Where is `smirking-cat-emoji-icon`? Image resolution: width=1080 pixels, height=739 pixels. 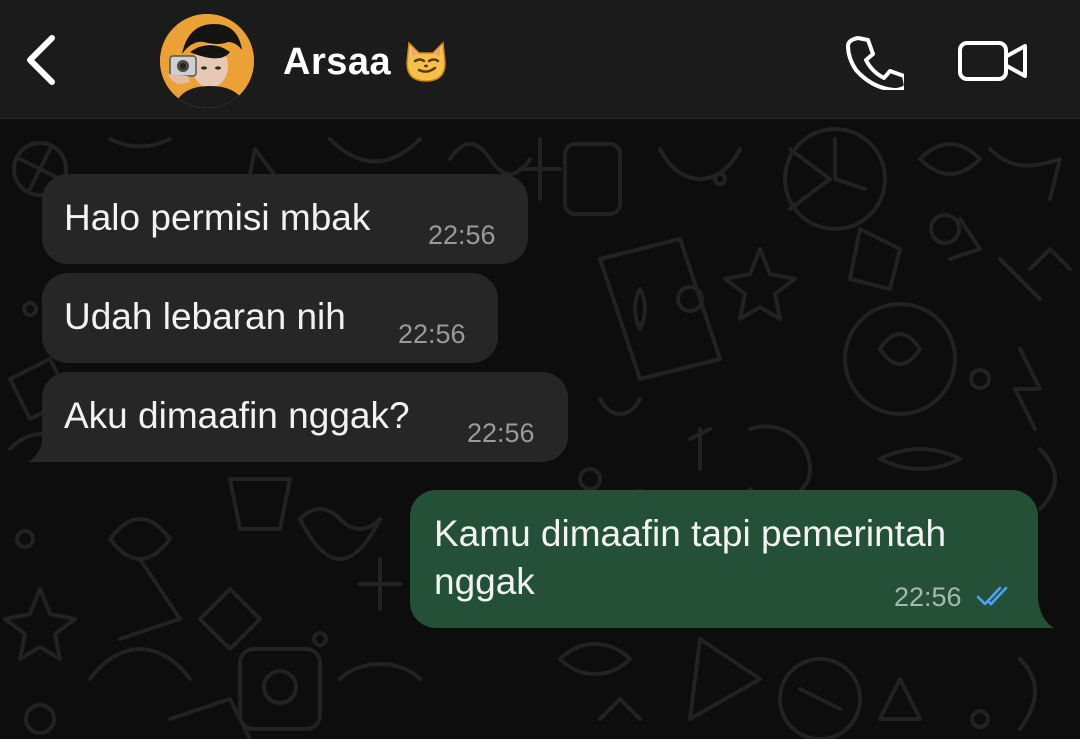 smirking-cat-emoji-icon is located at coordinates (426, 61).